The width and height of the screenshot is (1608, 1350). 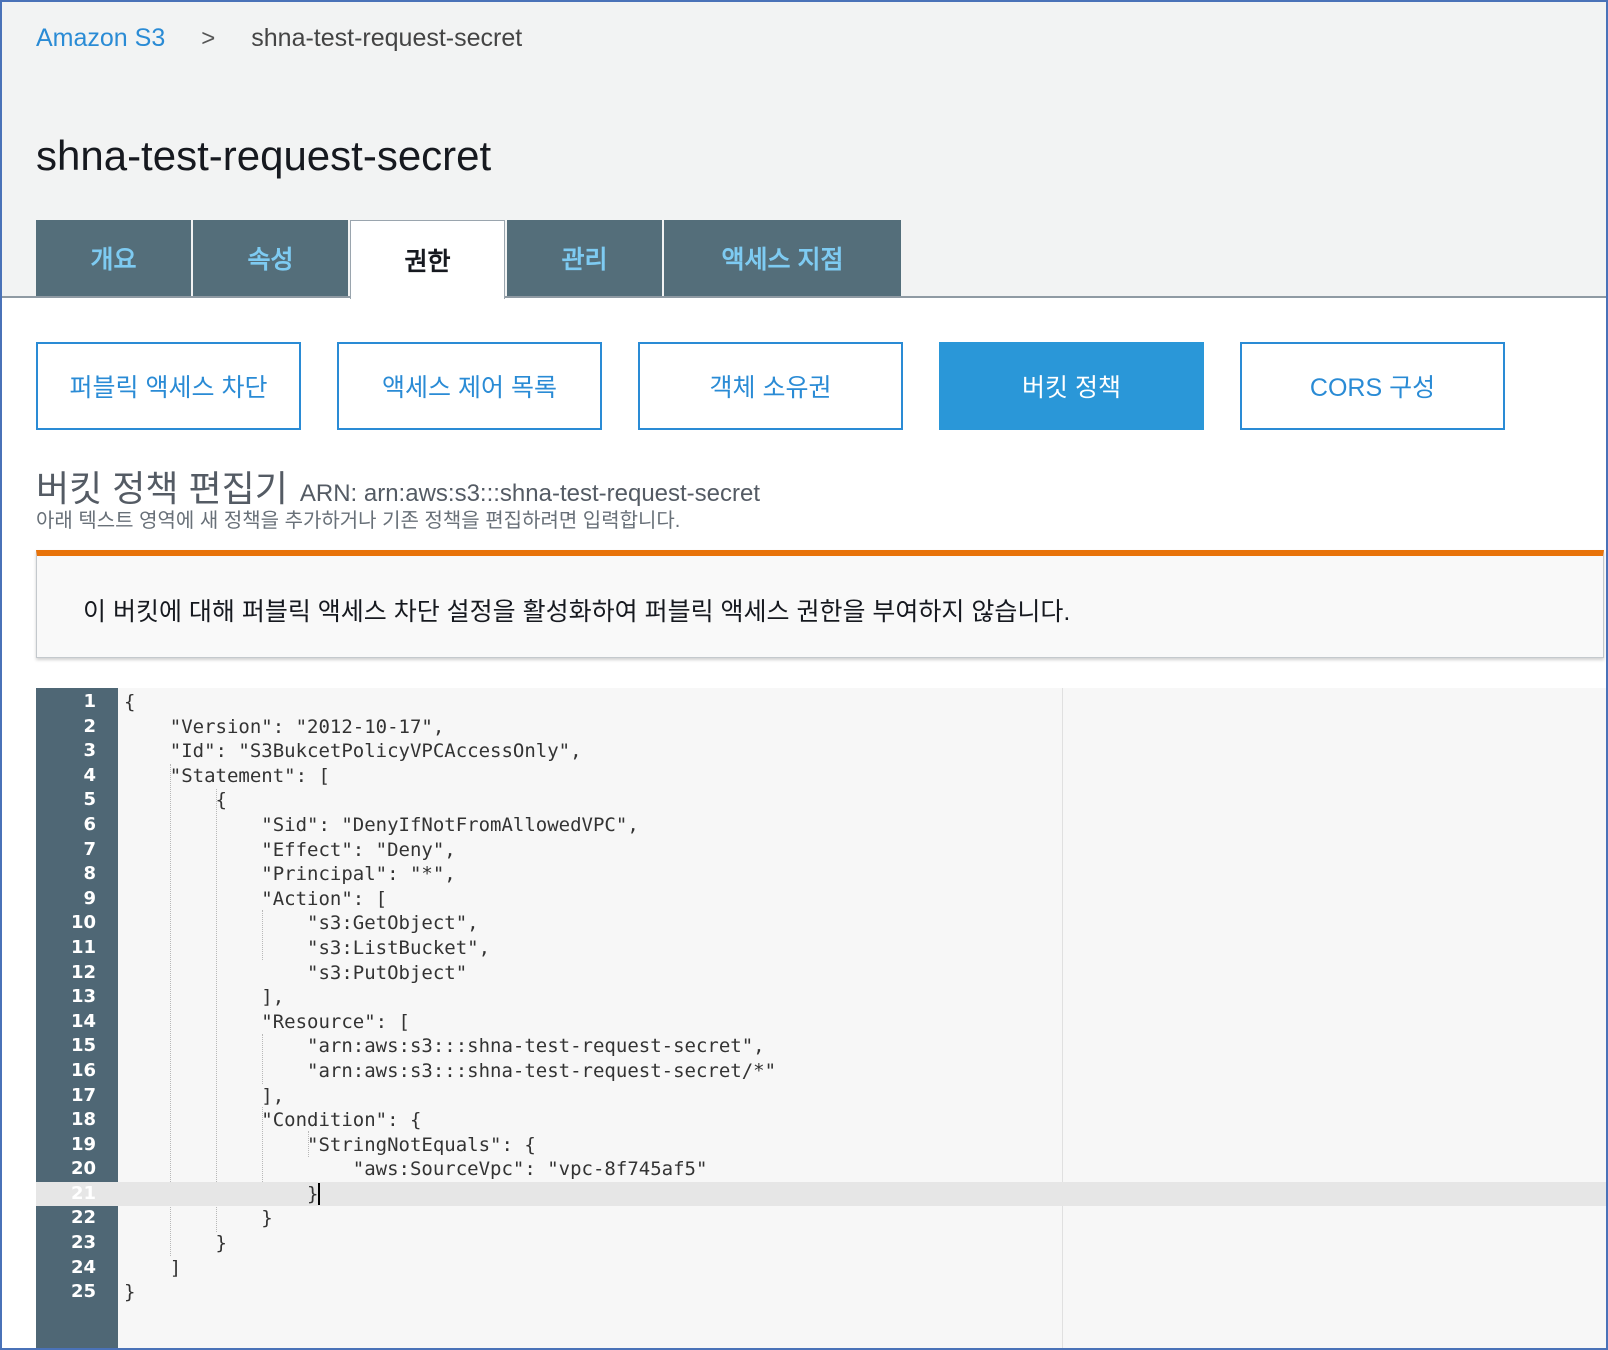 I want to click on code-line: 21 }, so click(x=821, y=1194).